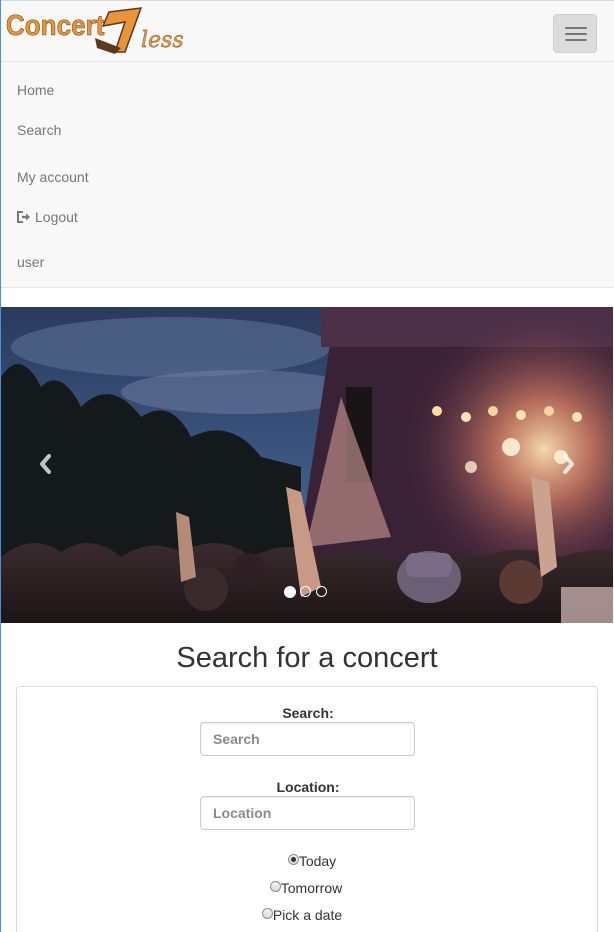 The image size is (614, 932). What do you see at coordinates (307, 915) in the screenshot?
I see `radio-pick-date-label: Pick a date` at bounding box center [307, 915].